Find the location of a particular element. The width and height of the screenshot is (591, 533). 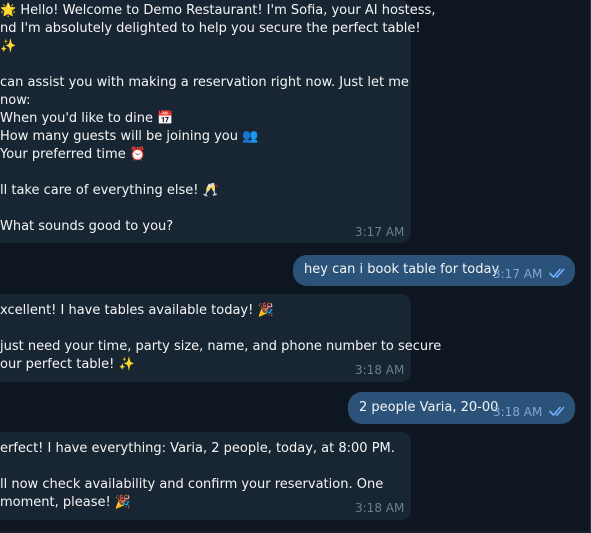

message-text-line: When you'd like to dine 📅 is located at coordinates (87, 118).